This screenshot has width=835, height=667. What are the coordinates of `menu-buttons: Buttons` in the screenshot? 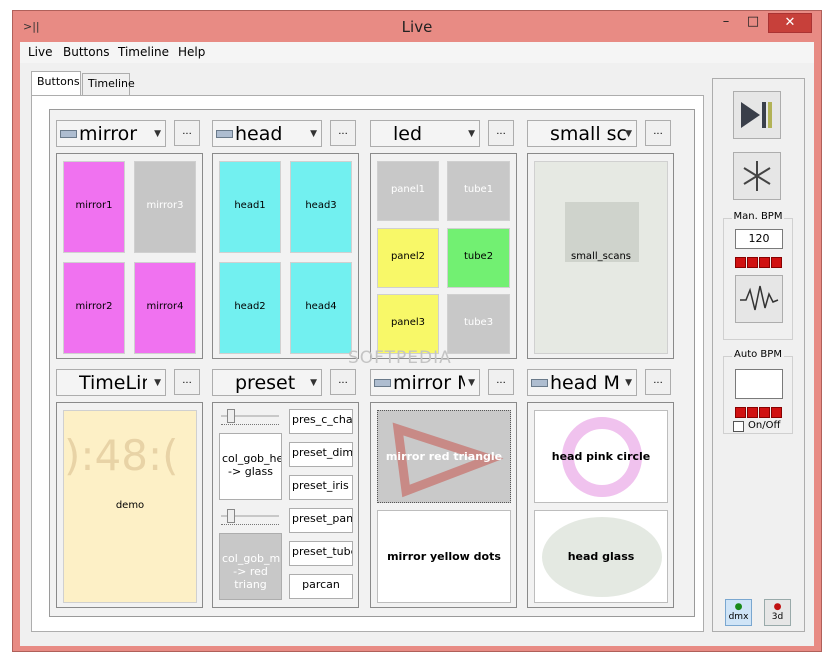 It's located at (86, 52).